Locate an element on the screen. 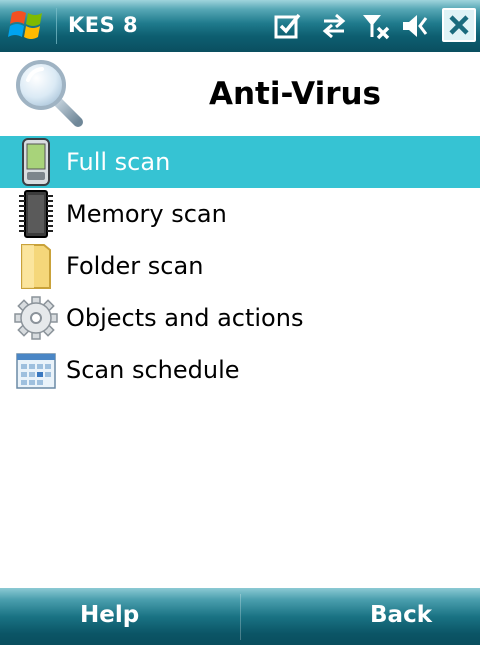 The width and height of the screenshot is (480, 645). app-title: KES 8 is located at coordinates (103, 25).